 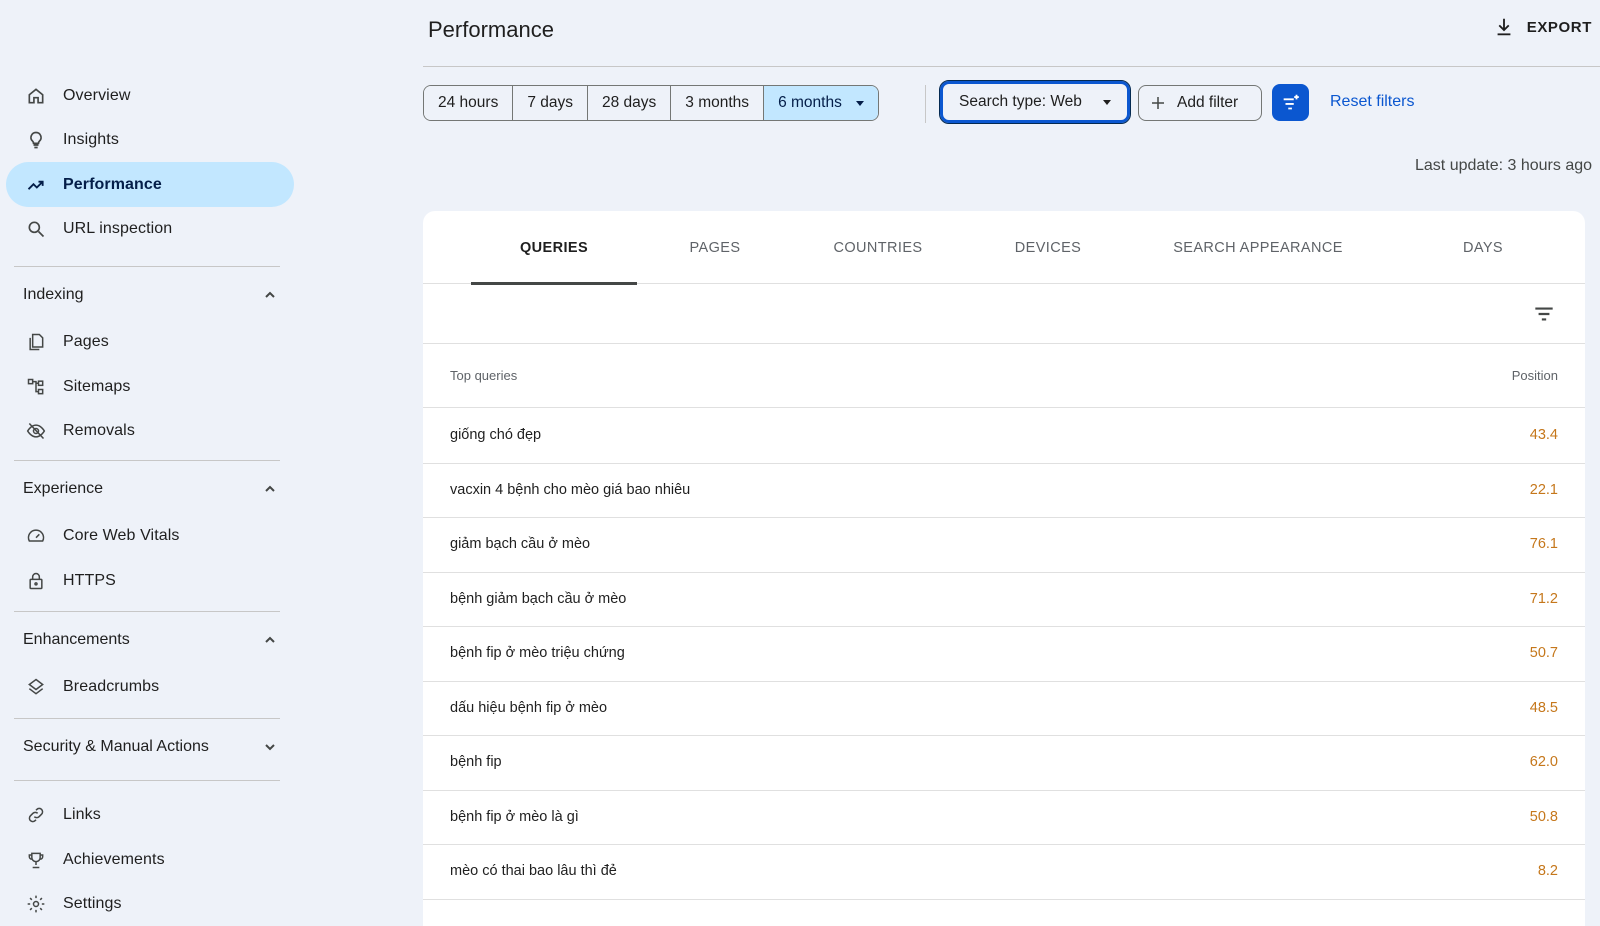 I want to click on link-icon, so click(x=36, y=815).